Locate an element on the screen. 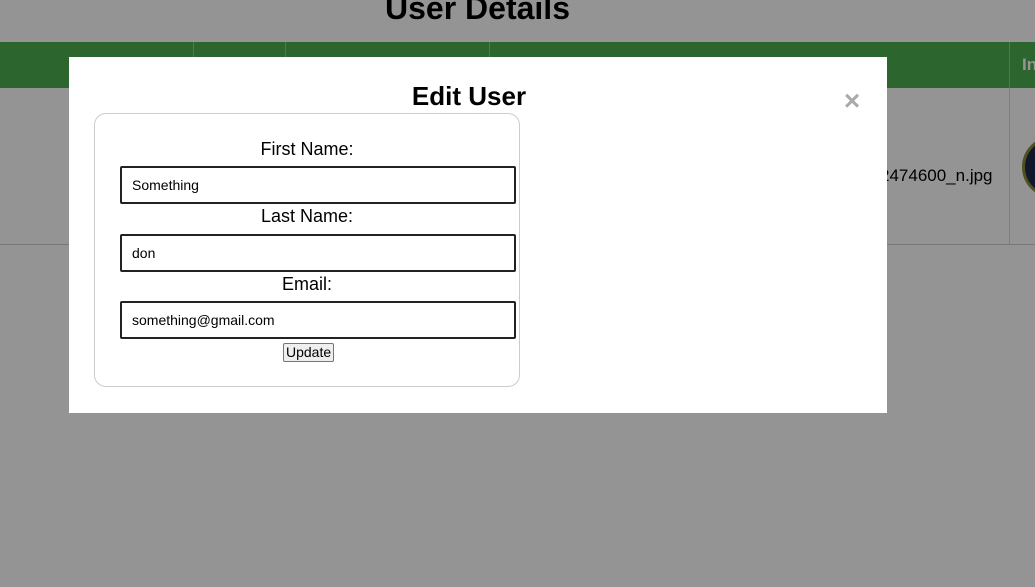  first-name-label: First Name: is located at coordinates (307, 149).